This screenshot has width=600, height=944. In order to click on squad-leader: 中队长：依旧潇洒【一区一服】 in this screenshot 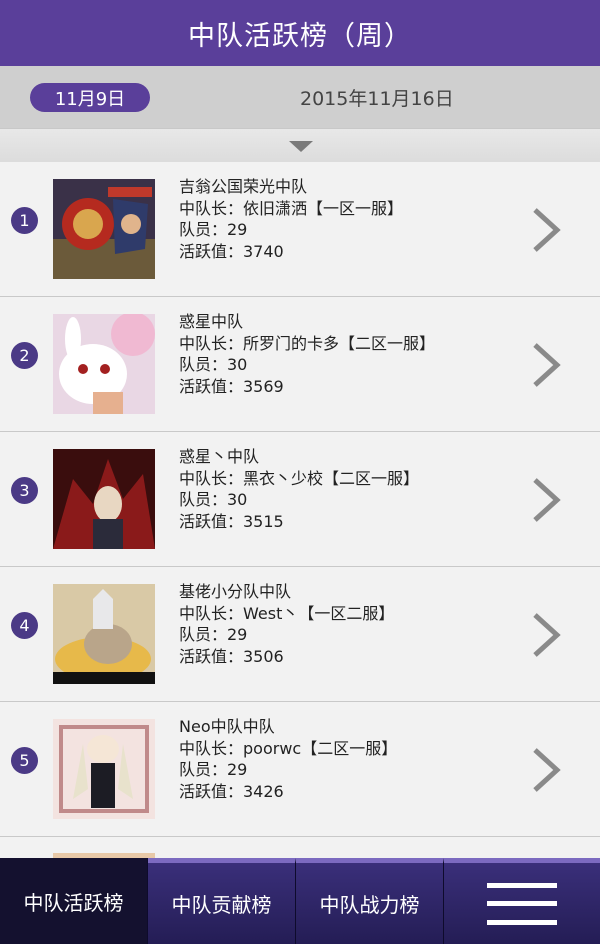, I will do `click(291, 208)`.